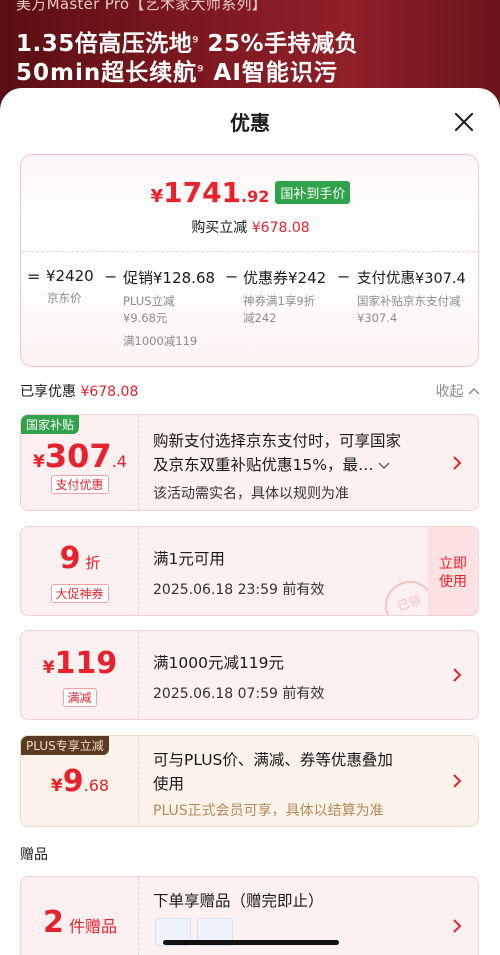  I want to click on coupon-condition: 满1元可用, so click(189, 559).